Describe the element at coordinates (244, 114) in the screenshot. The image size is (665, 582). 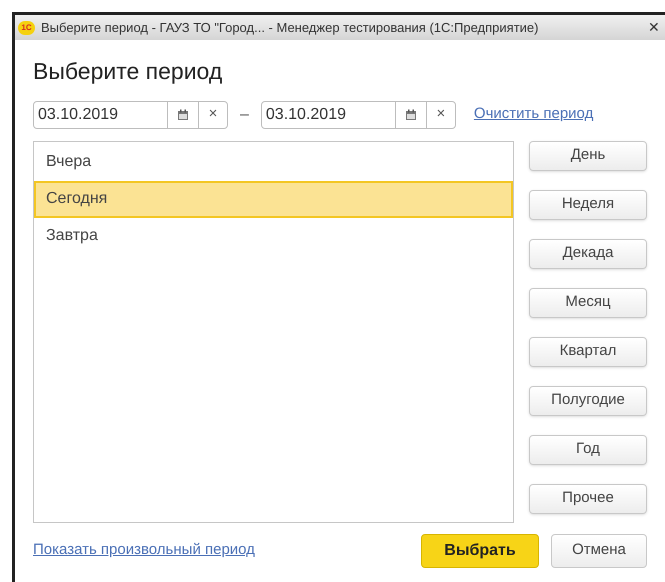
I see `range-dash: –` at that location.